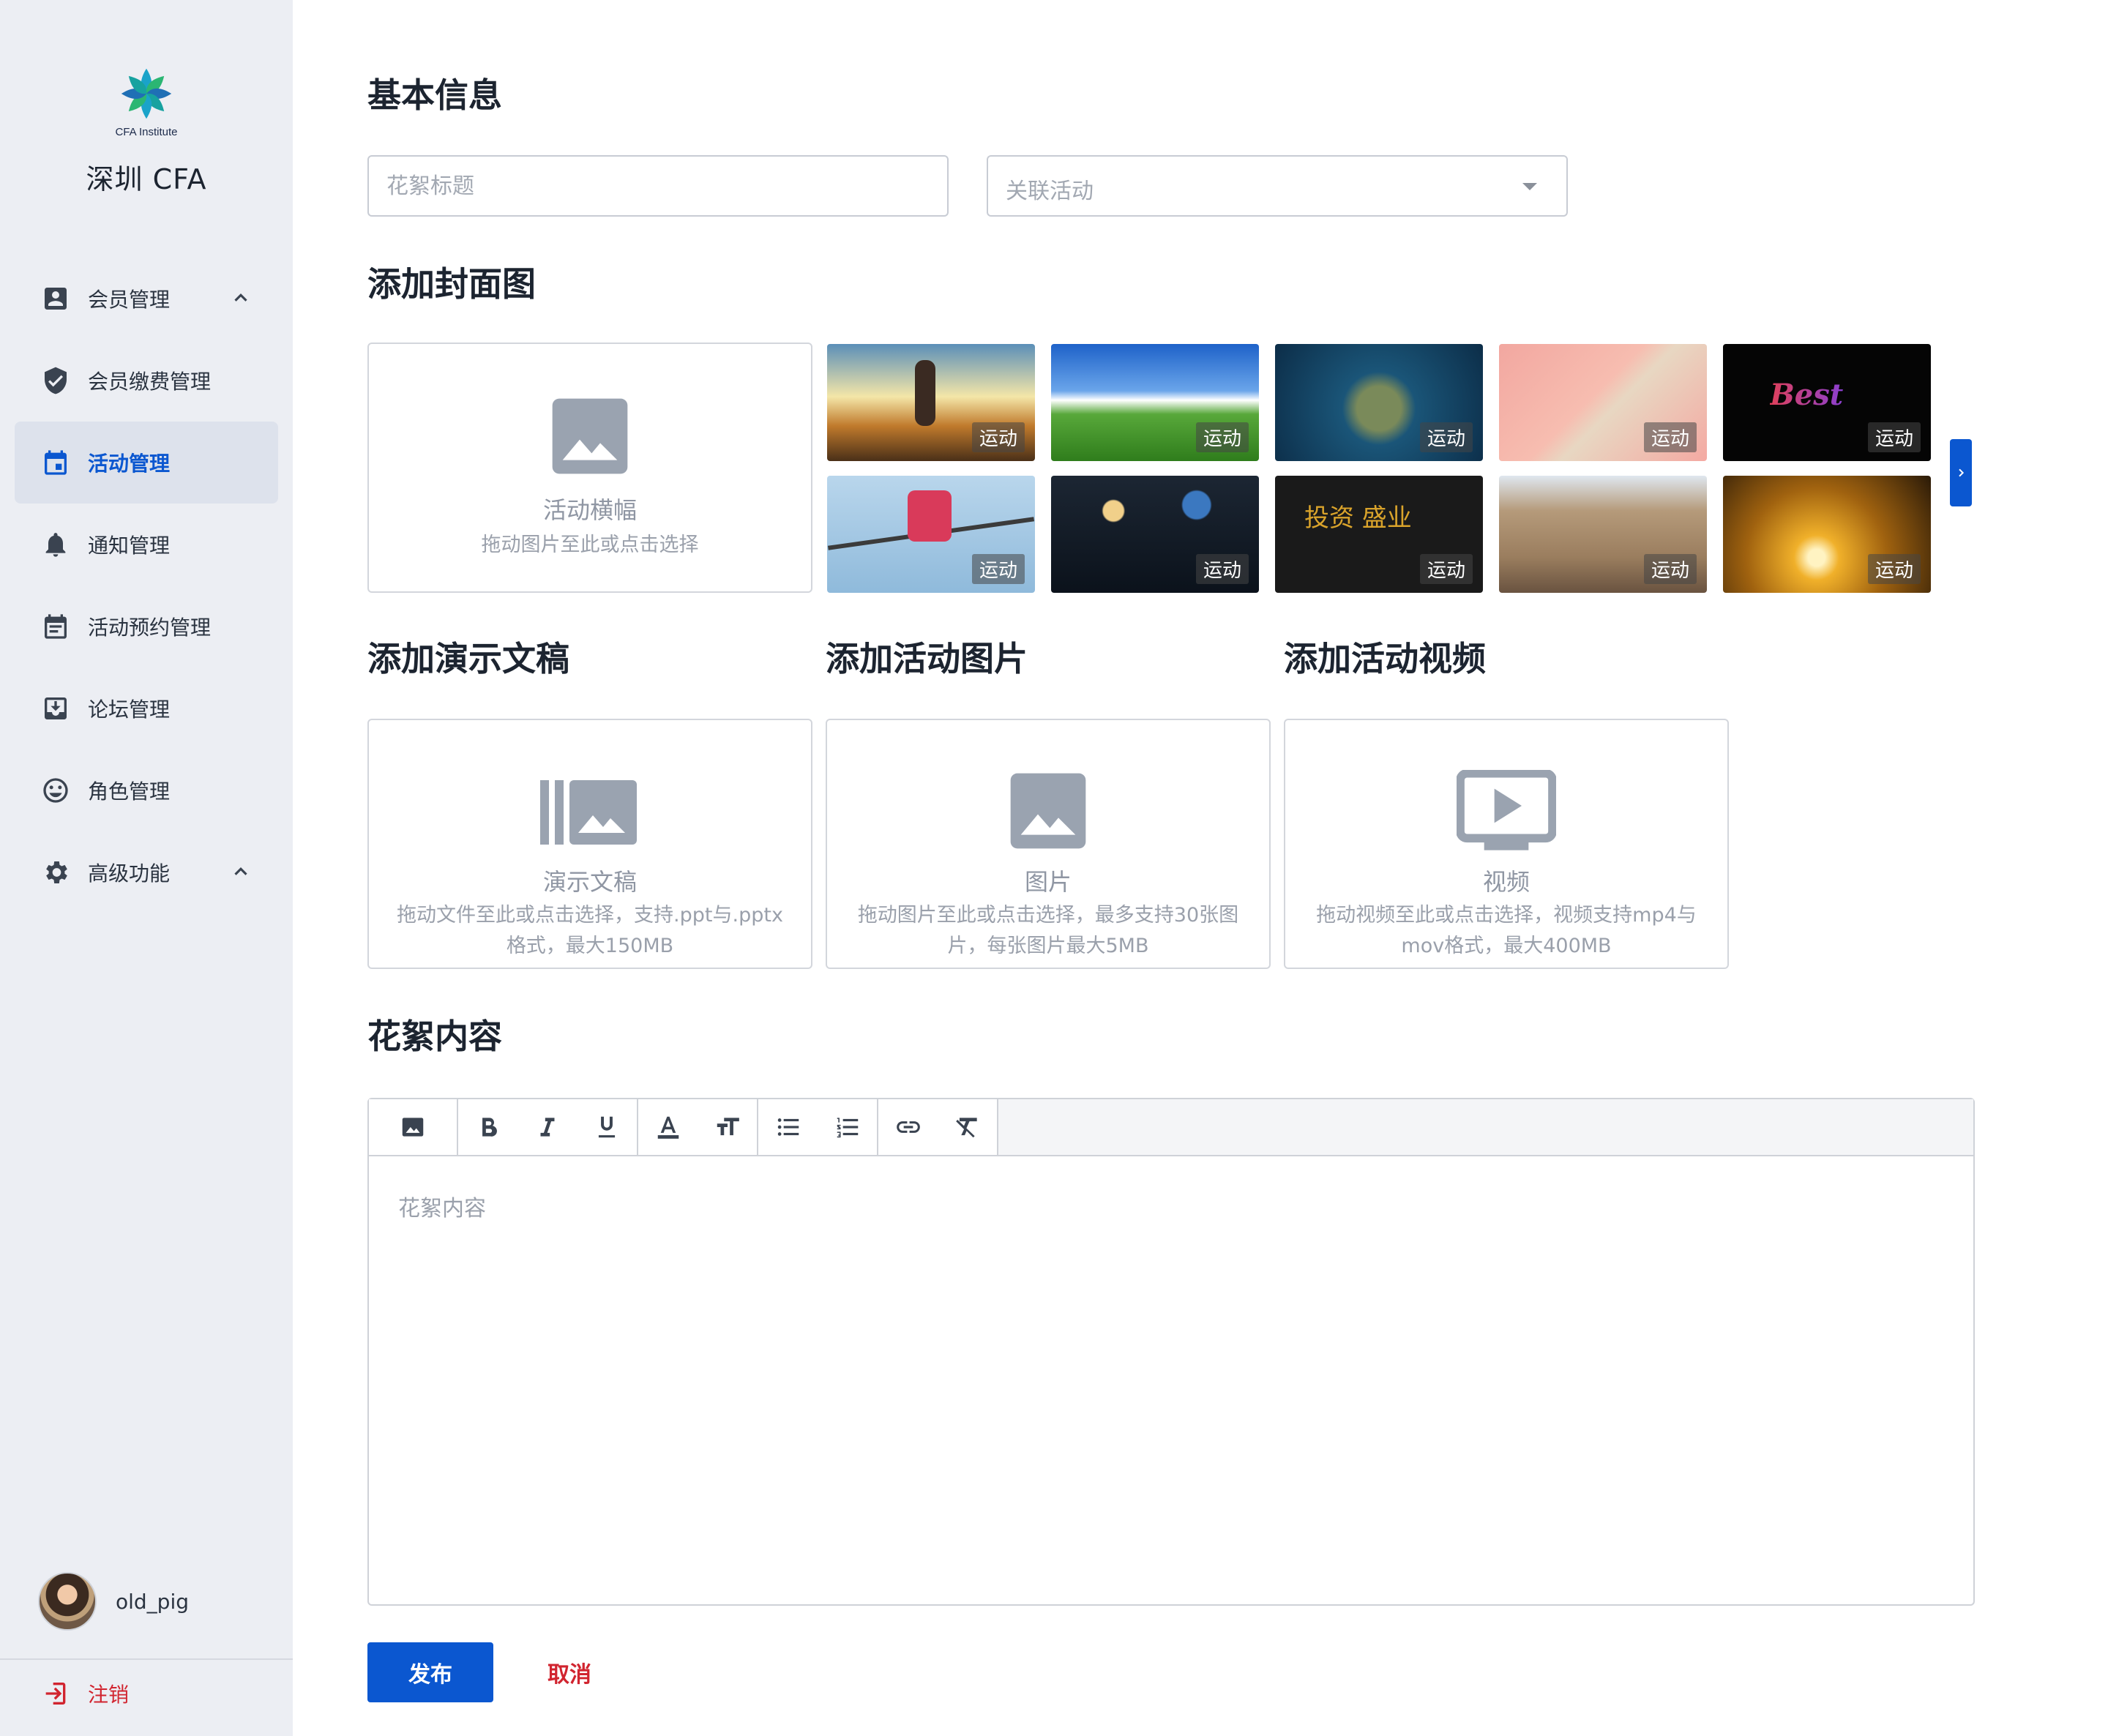 The width and height of the screenshot is (2108, 1736). Describe the element at coordinates (1277, 186) in the screenshot. I see `activity-select: 关联活动` at that location.